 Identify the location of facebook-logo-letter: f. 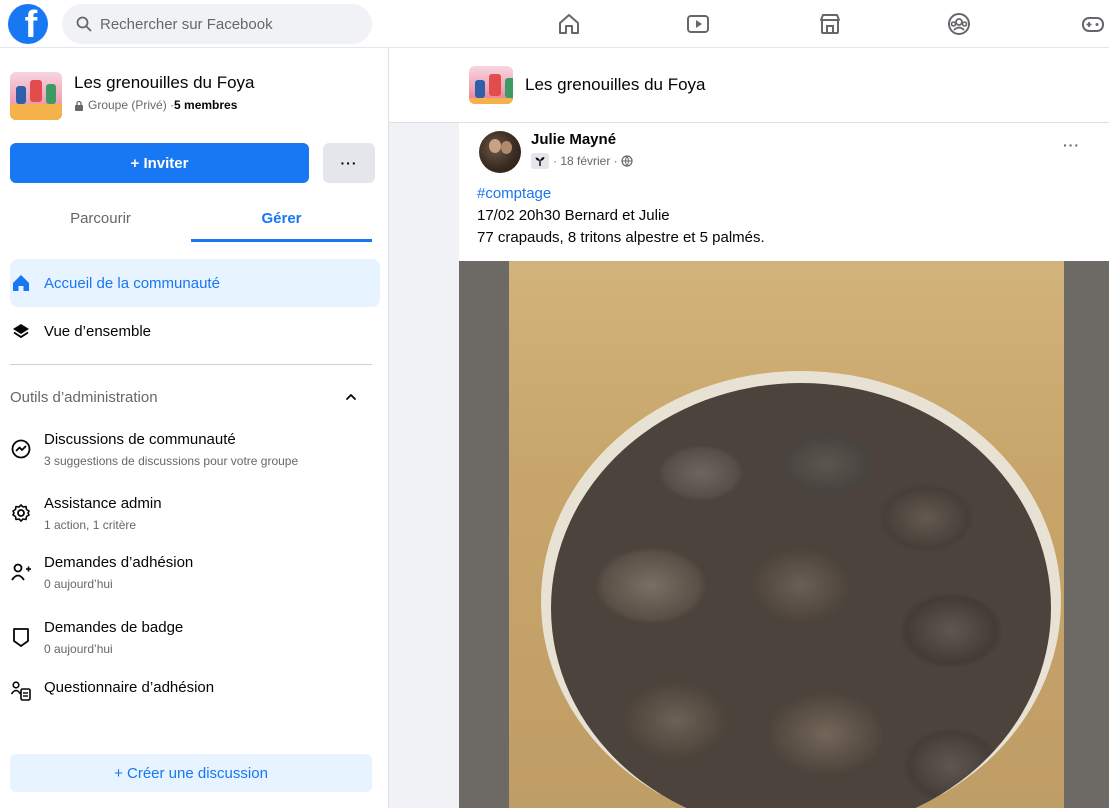
(31, 24).